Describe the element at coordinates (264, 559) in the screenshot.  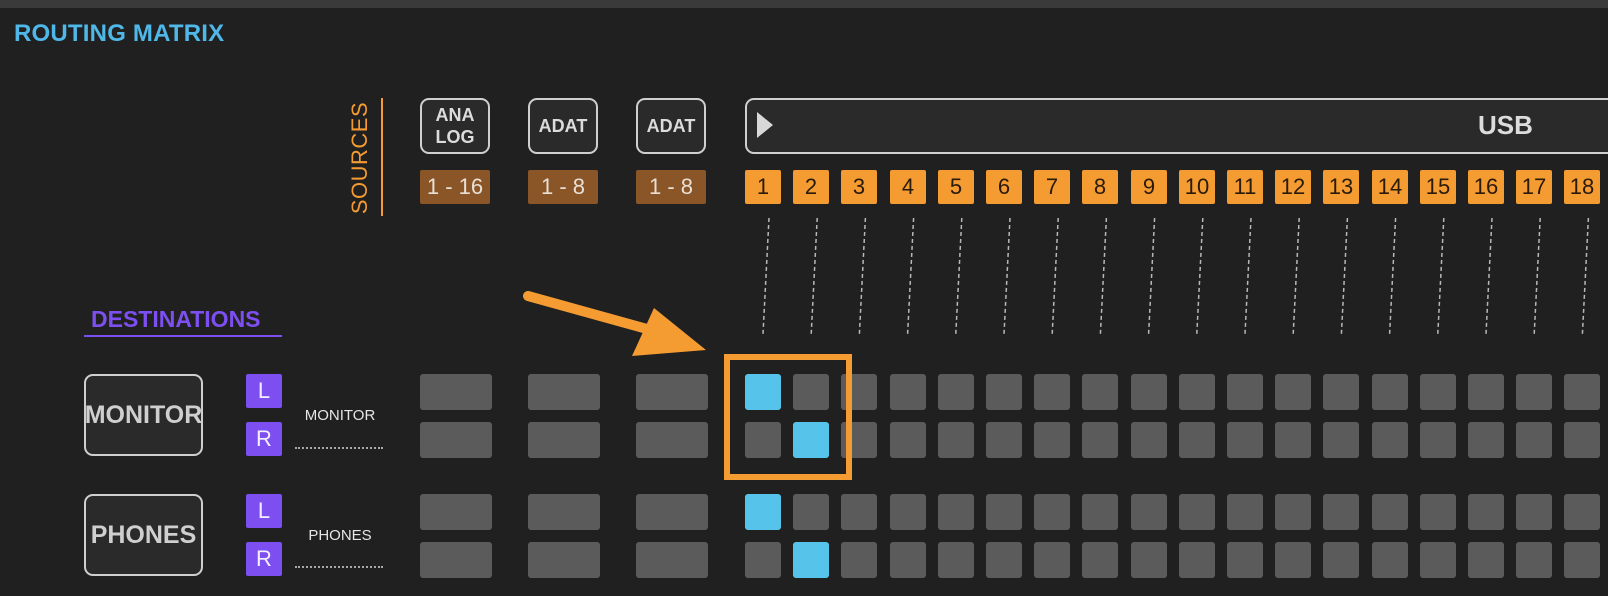
I see `phones-right-channel-tag: R` at that location.